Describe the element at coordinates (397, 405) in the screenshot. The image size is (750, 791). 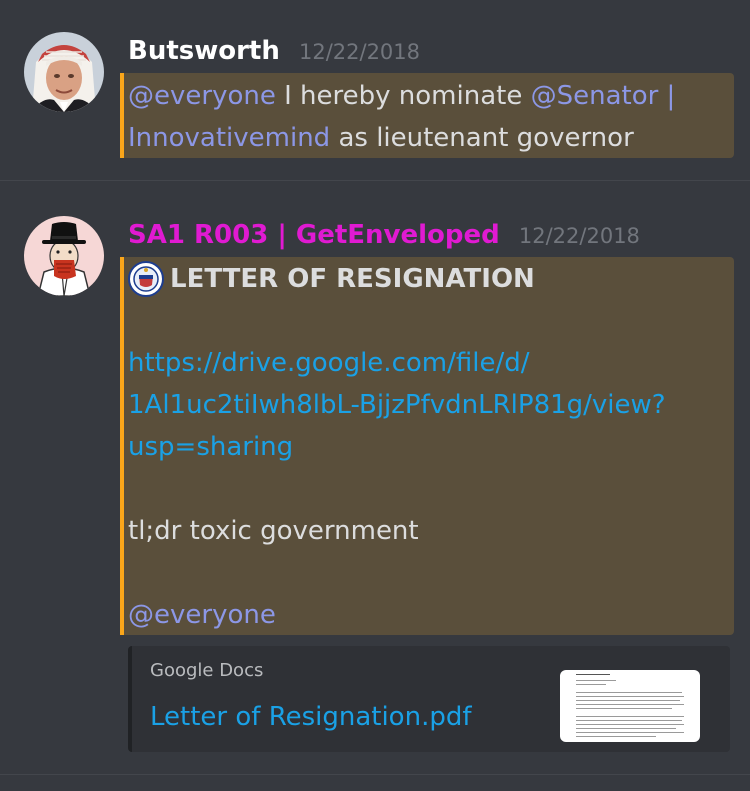
I see `link-line-2: 1Al1uc2tiIwh8lbL-BjjzPfvdnLRlP81g/view?` at that location.